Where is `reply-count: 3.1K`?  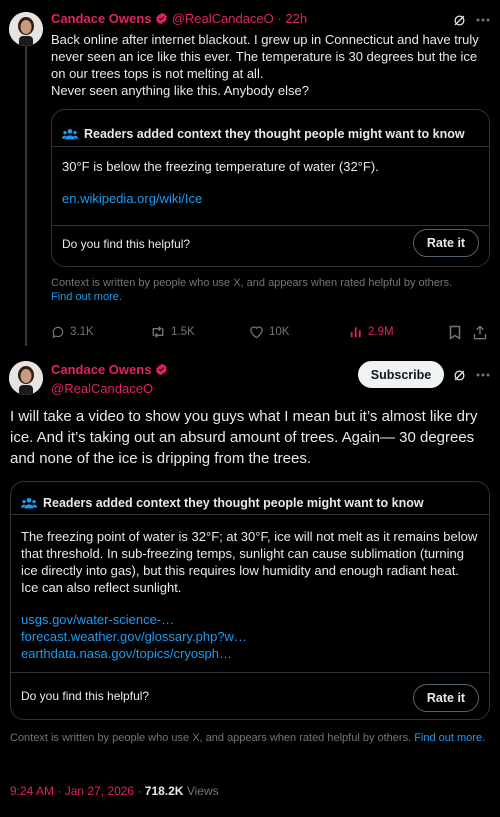 reply-count: 3.1K is located at coordinates (82, 332).